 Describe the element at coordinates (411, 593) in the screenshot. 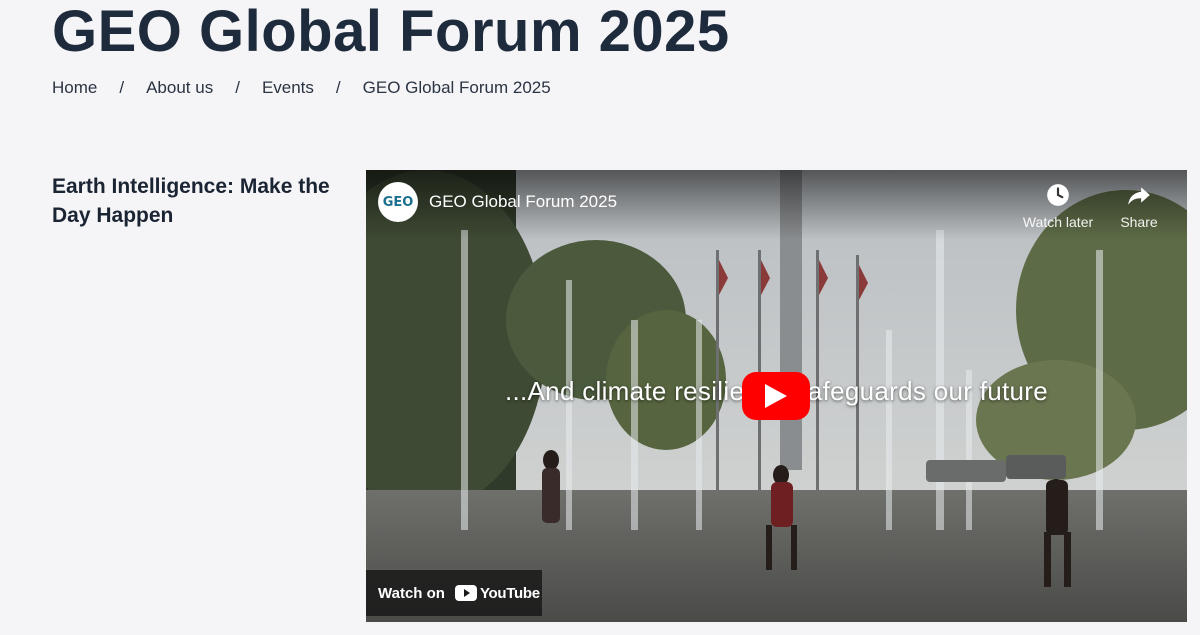

I see `watch-on-label: Watch on` at that location.